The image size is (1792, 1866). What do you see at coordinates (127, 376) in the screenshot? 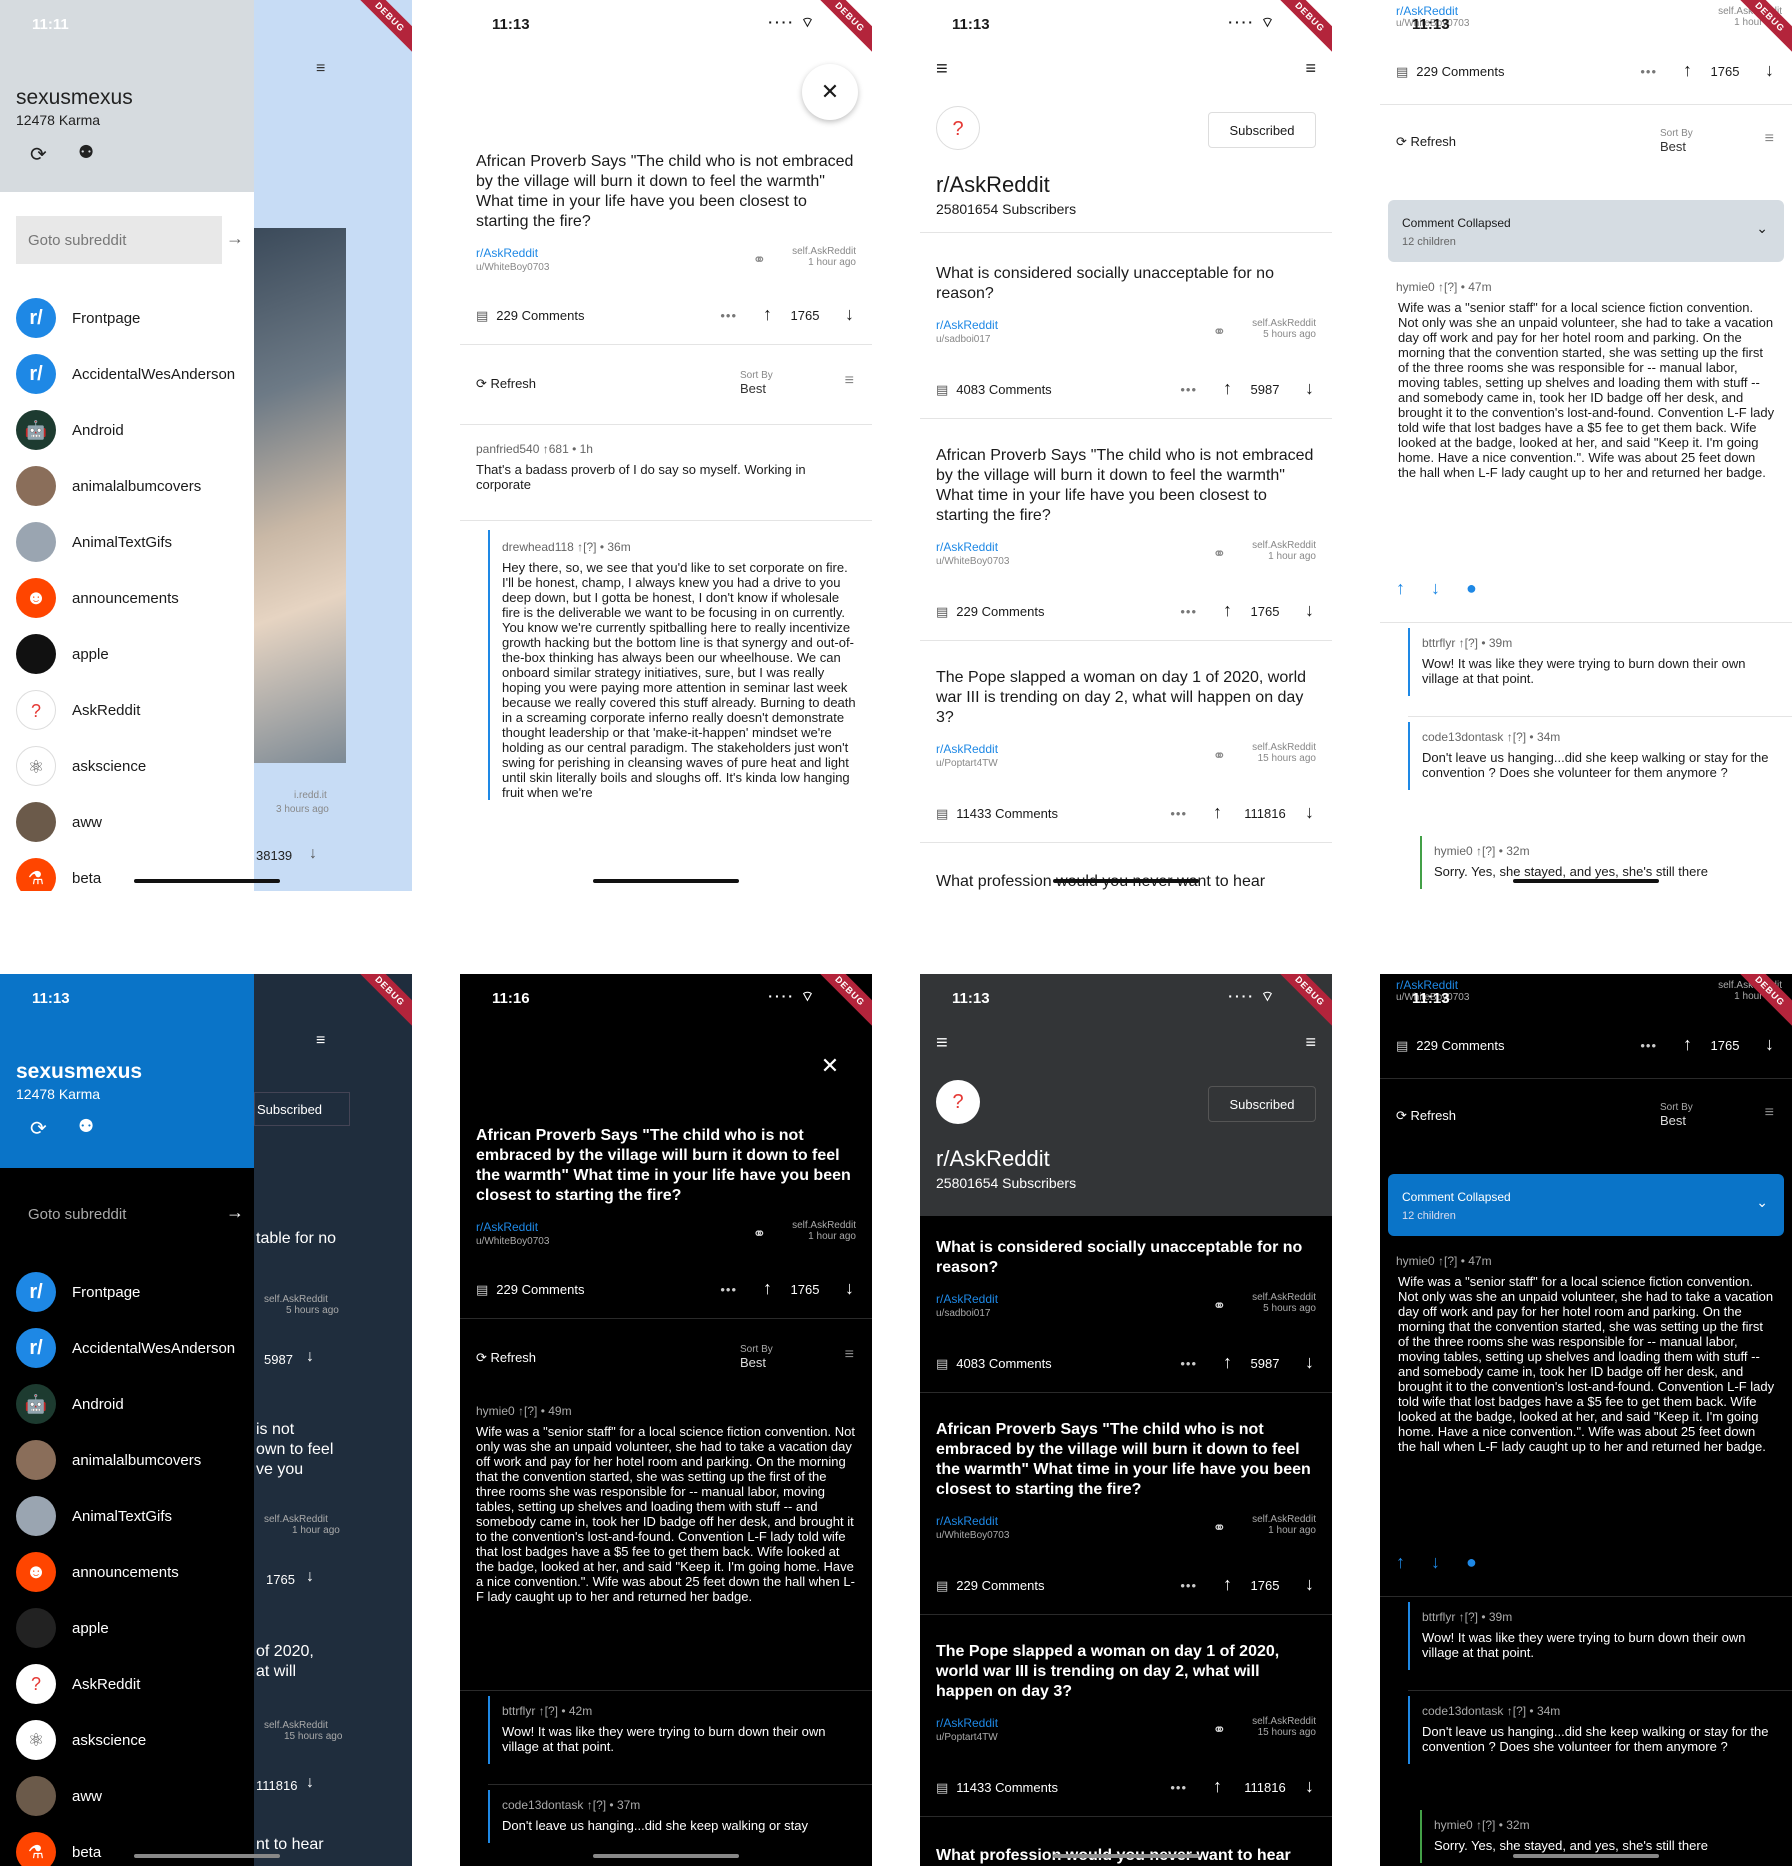
I see `sub-item: r/AccidentalWesAnderson` at bounding box center [127, 376].